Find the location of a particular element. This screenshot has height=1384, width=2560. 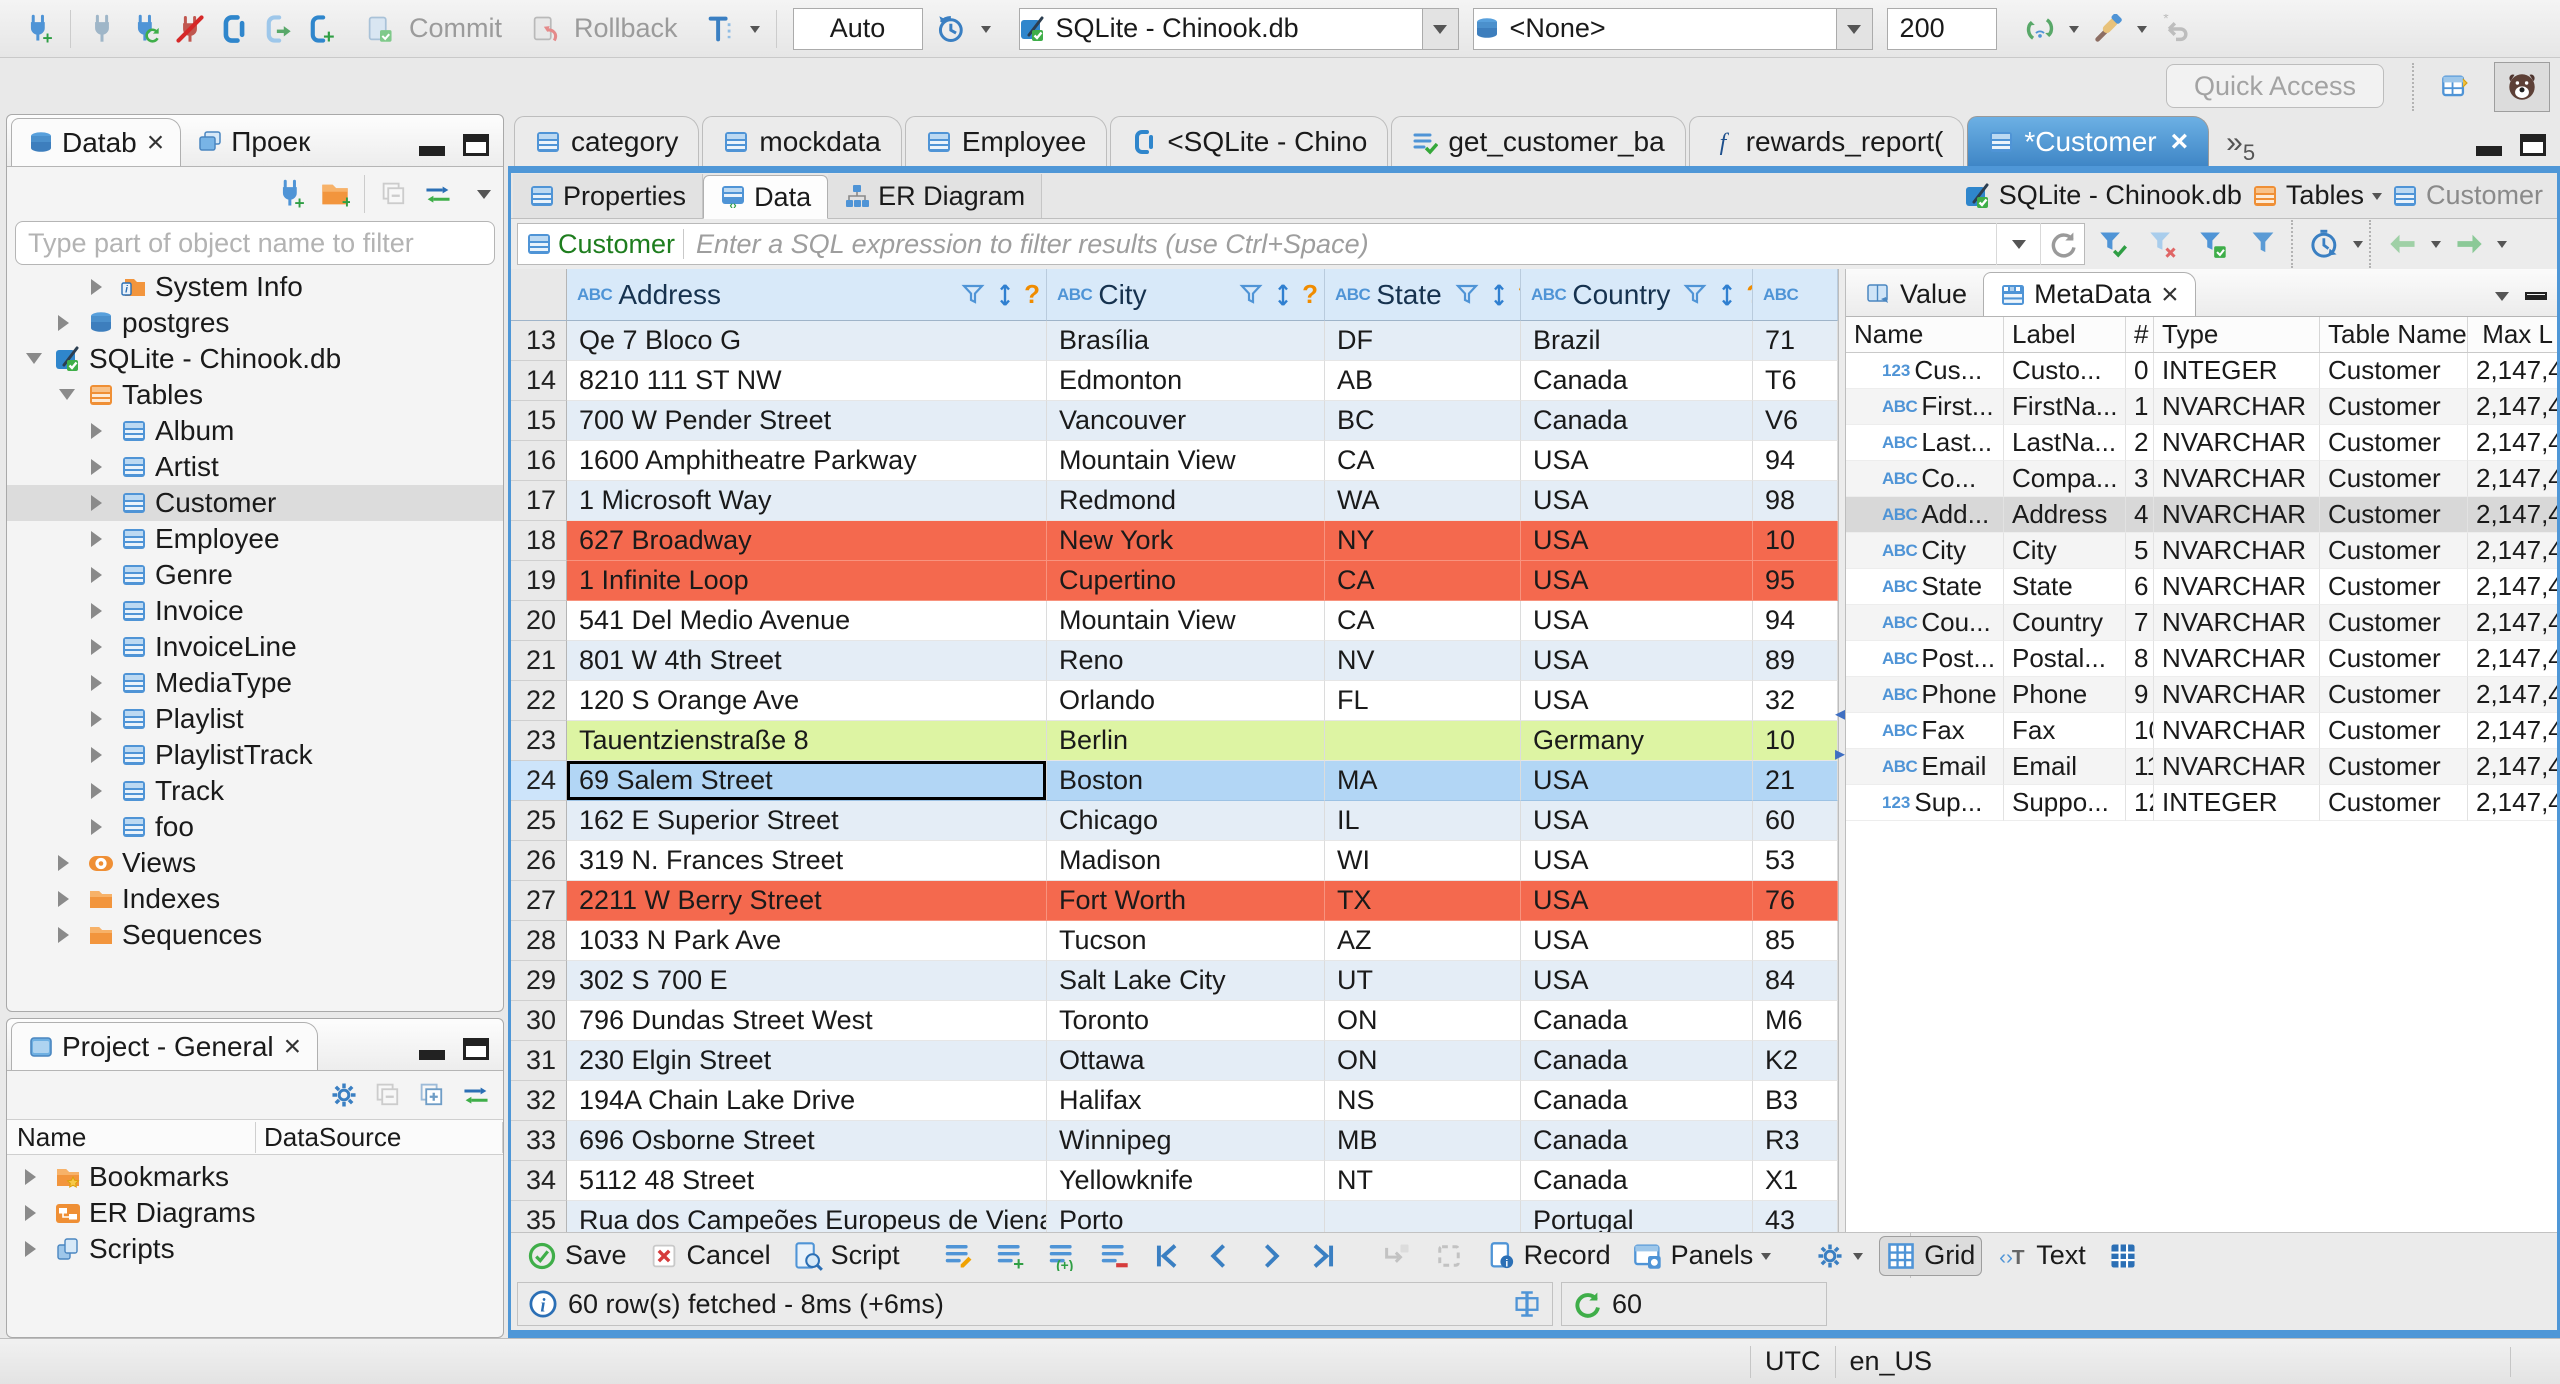

cell-postal-code: 98 is located at coordinates (1795, 501).